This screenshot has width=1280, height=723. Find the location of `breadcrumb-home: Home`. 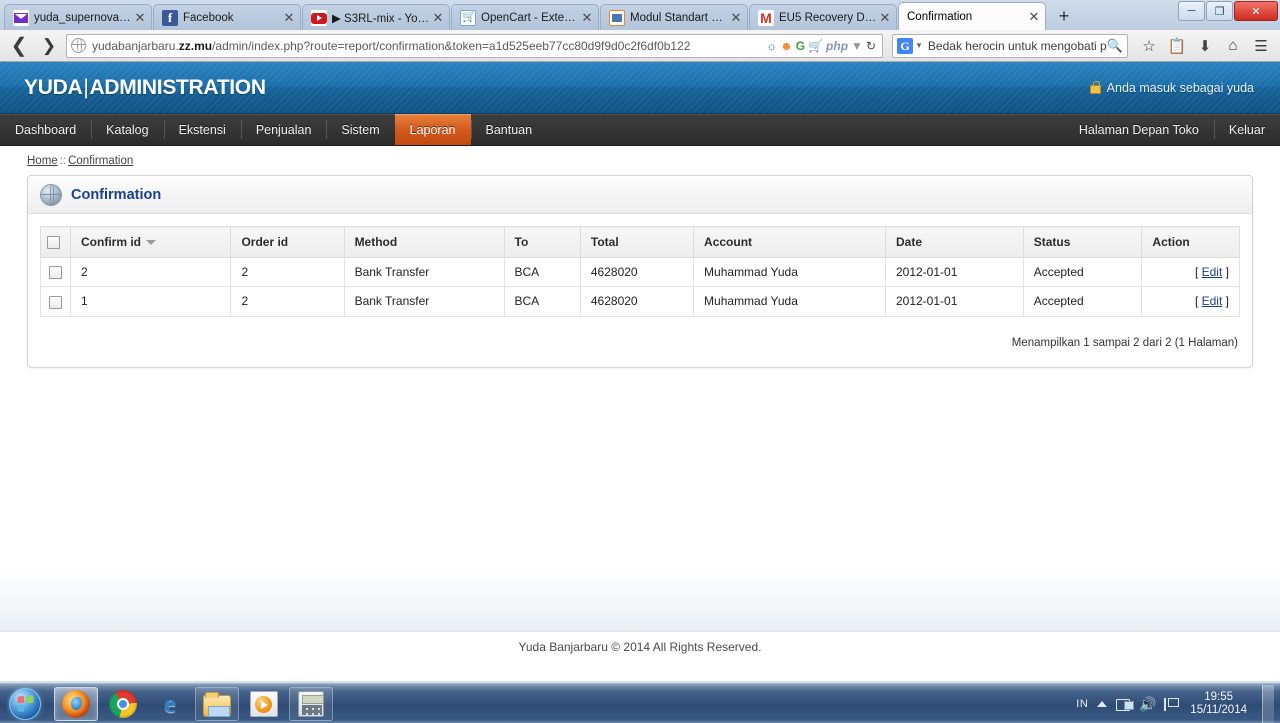

breadcrumb-home: Home is located at coordinates (42, 161).